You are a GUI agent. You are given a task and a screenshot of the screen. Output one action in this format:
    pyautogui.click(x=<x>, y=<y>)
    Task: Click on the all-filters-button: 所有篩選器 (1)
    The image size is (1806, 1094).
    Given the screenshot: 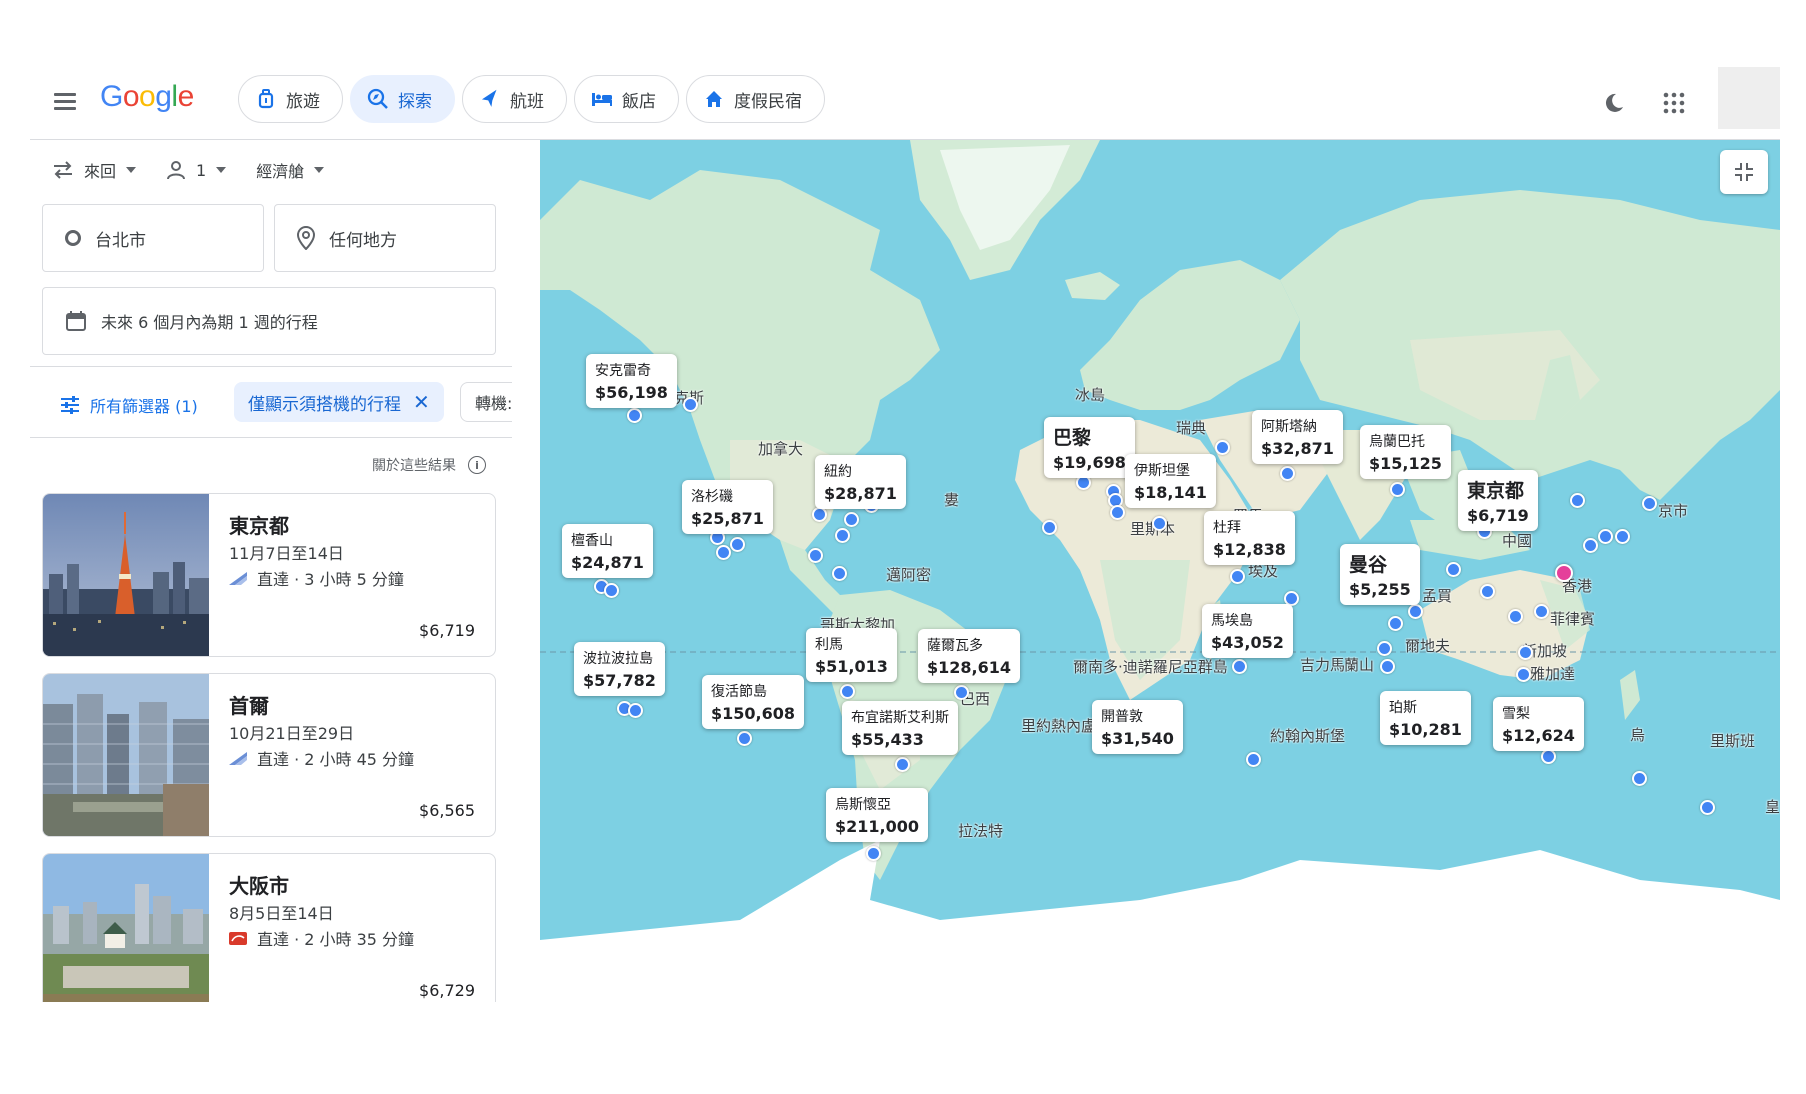 What is the action you would take?
    pyautogui.click(x=129, y=405)
    